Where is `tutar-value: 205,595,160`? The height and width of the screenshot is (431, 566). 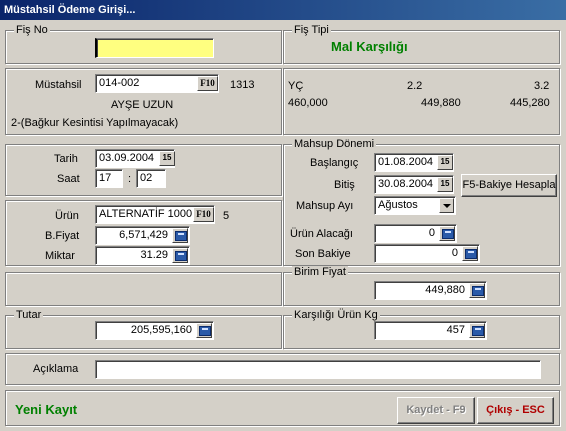 tutar-value: 205,595,160 is located at coordinates (161, 330).